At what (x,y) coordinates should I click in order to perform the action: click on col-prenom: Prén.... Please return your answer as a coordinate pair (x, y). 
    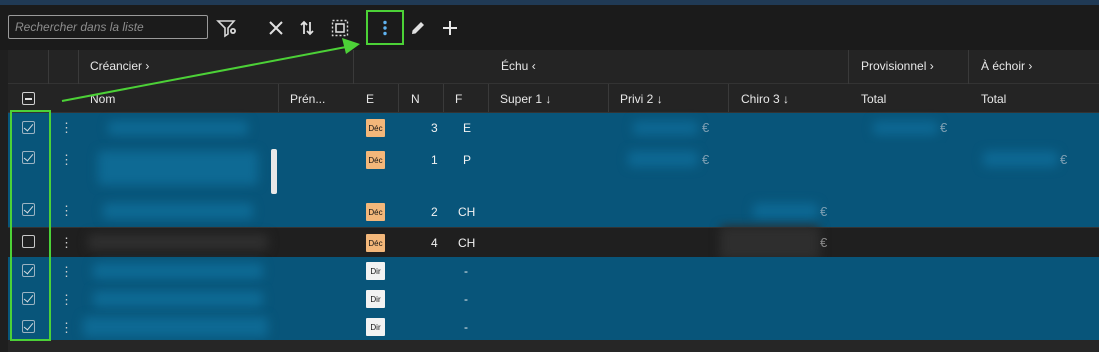
    Looking at the image, I should click on (307, 99).